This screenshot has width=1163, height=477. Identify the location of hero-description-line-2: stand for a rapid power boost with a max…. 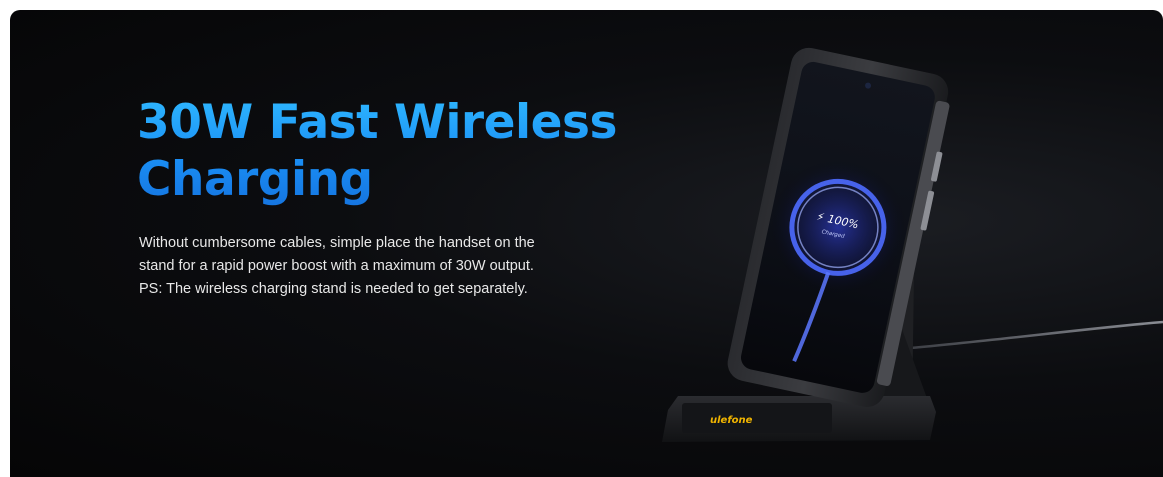
(336, 266).